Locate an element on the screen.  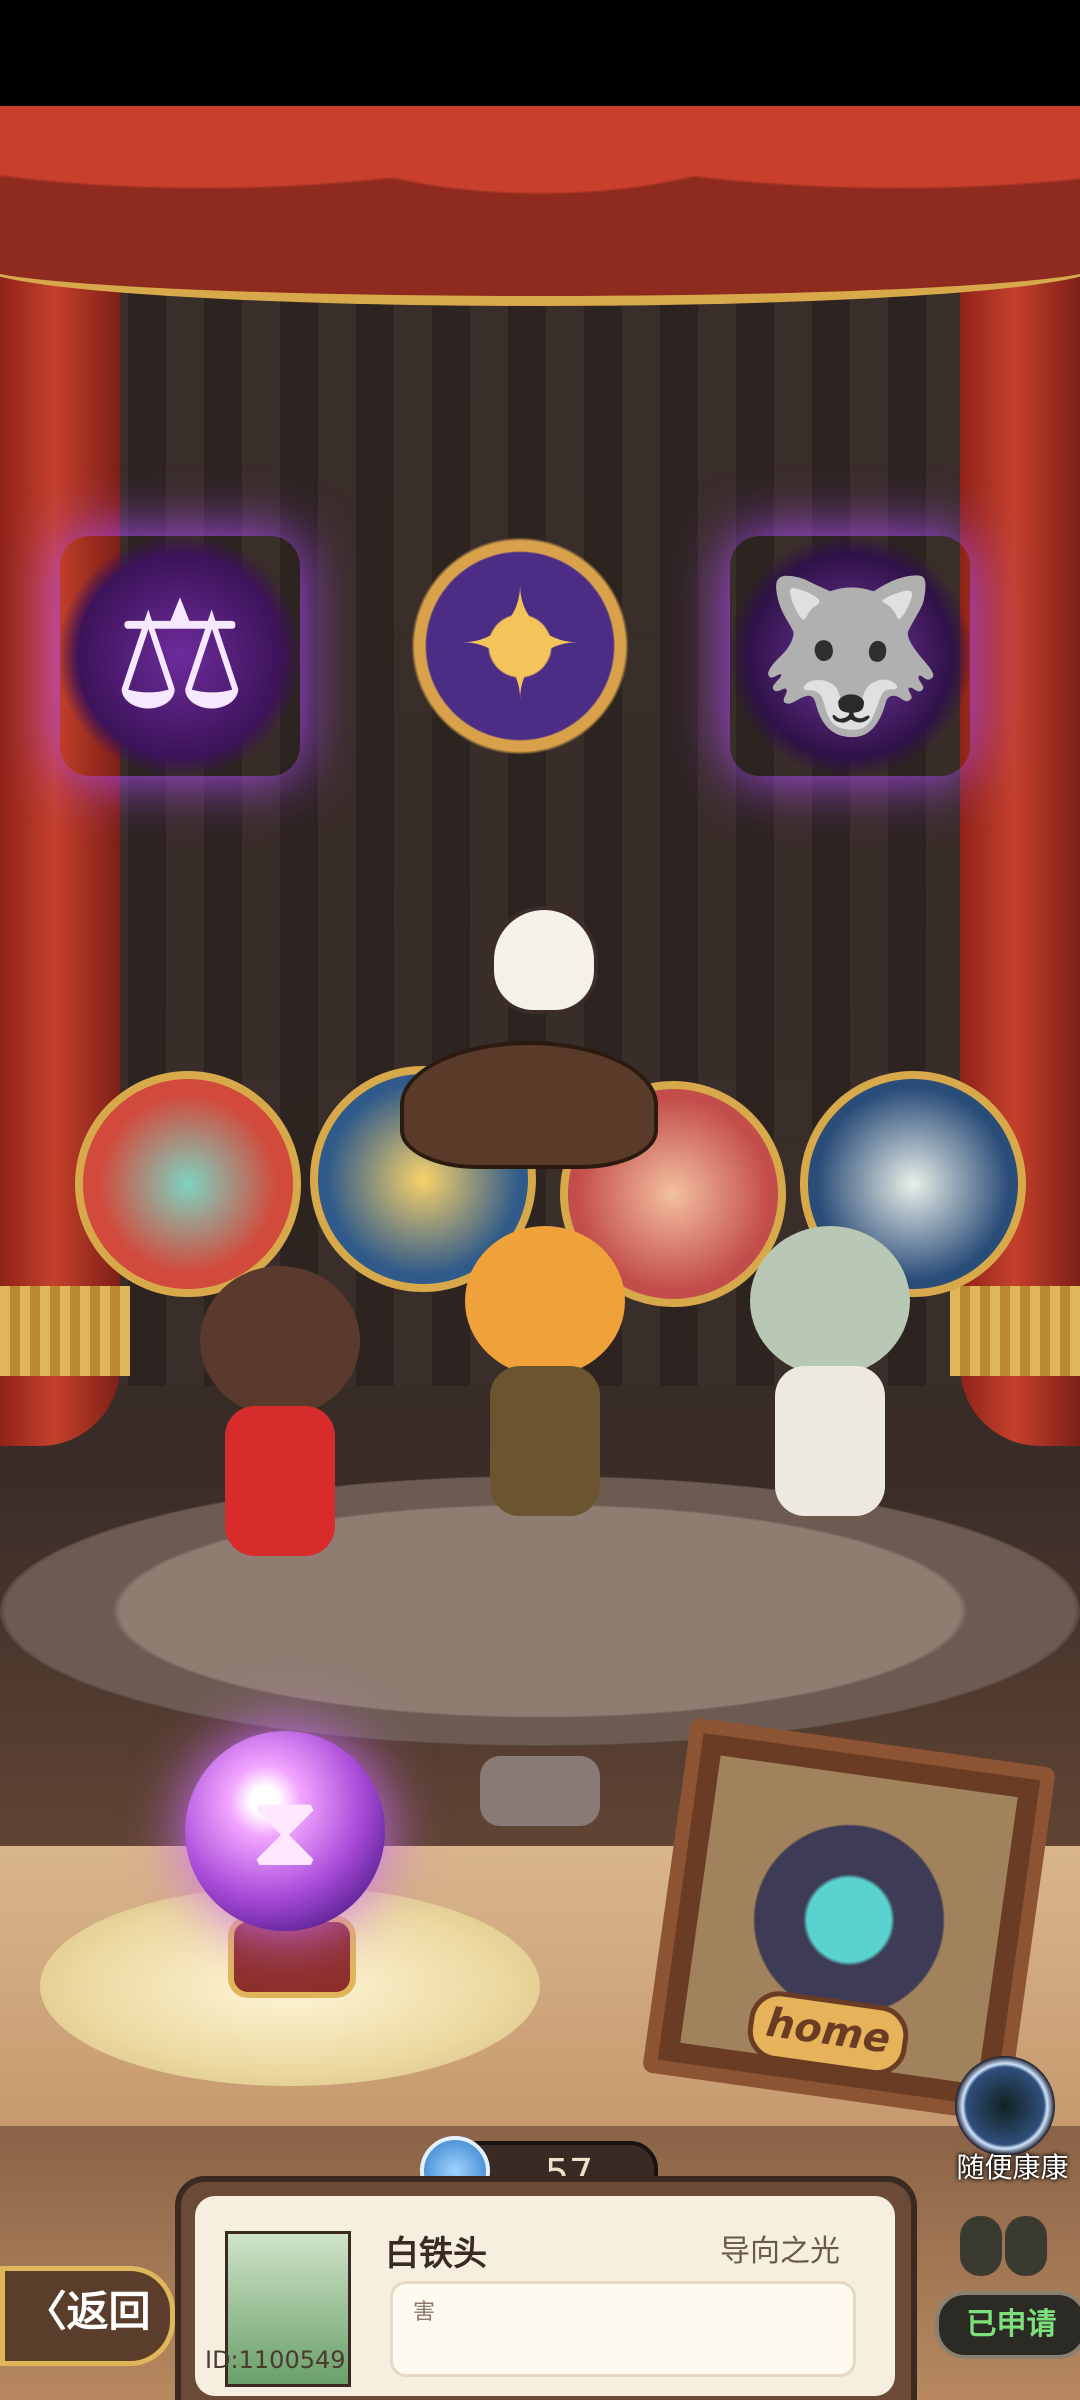
hourglass-icon: ⧗ is located at coordinates (285, 1830).